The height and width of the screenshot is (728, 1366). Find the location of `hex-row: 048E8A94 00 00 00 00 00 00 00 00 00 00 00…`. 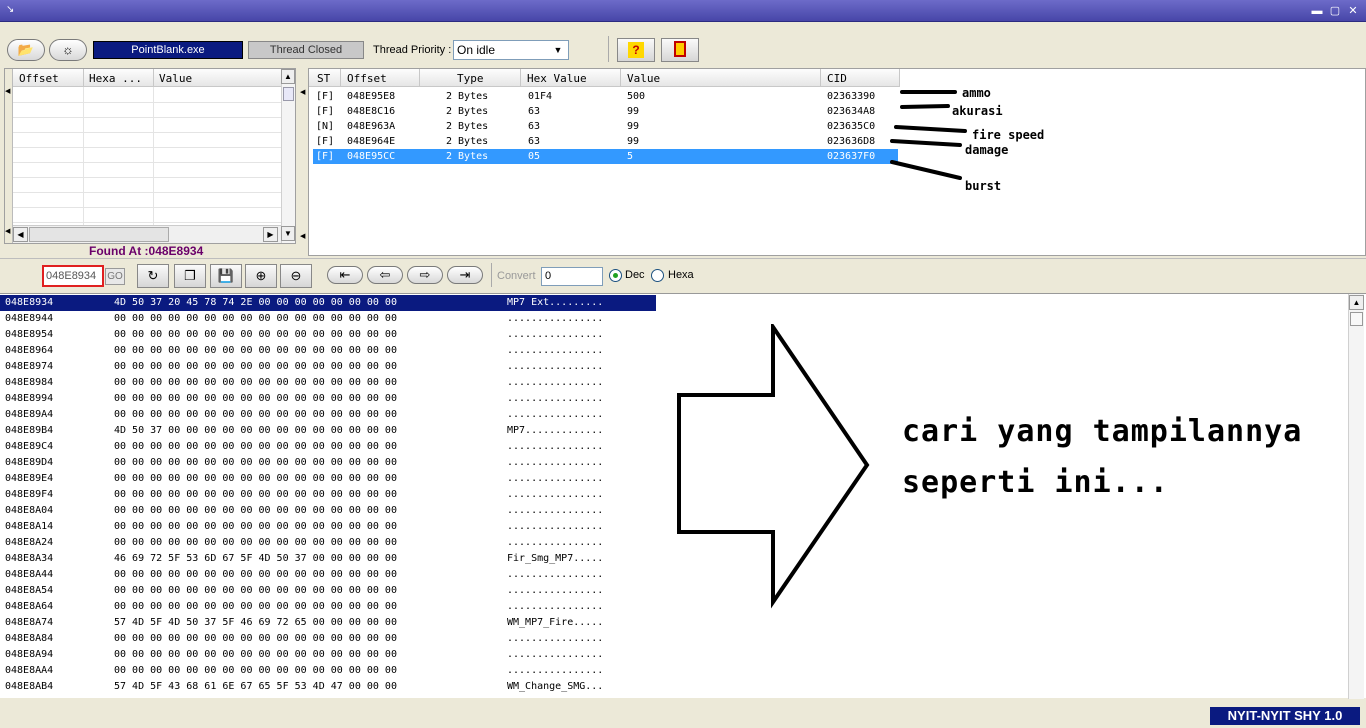

hex-row: 048E8A94 00 00 00 00 00 00 00 00 00 00 00… is located at coordinates (330, 655).